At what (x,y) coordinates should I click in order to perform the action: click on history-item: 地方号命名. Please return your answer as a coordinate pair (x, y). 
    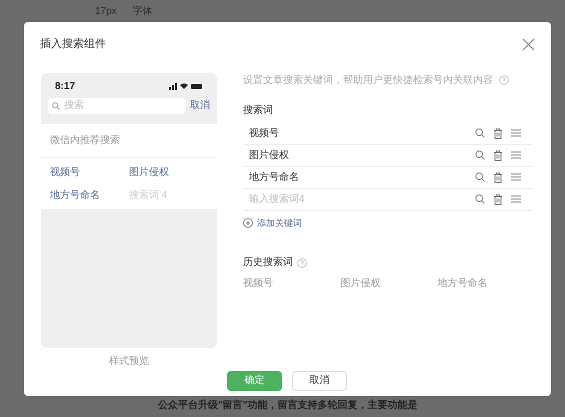
    Looking at the image, I should click on (486, 283).